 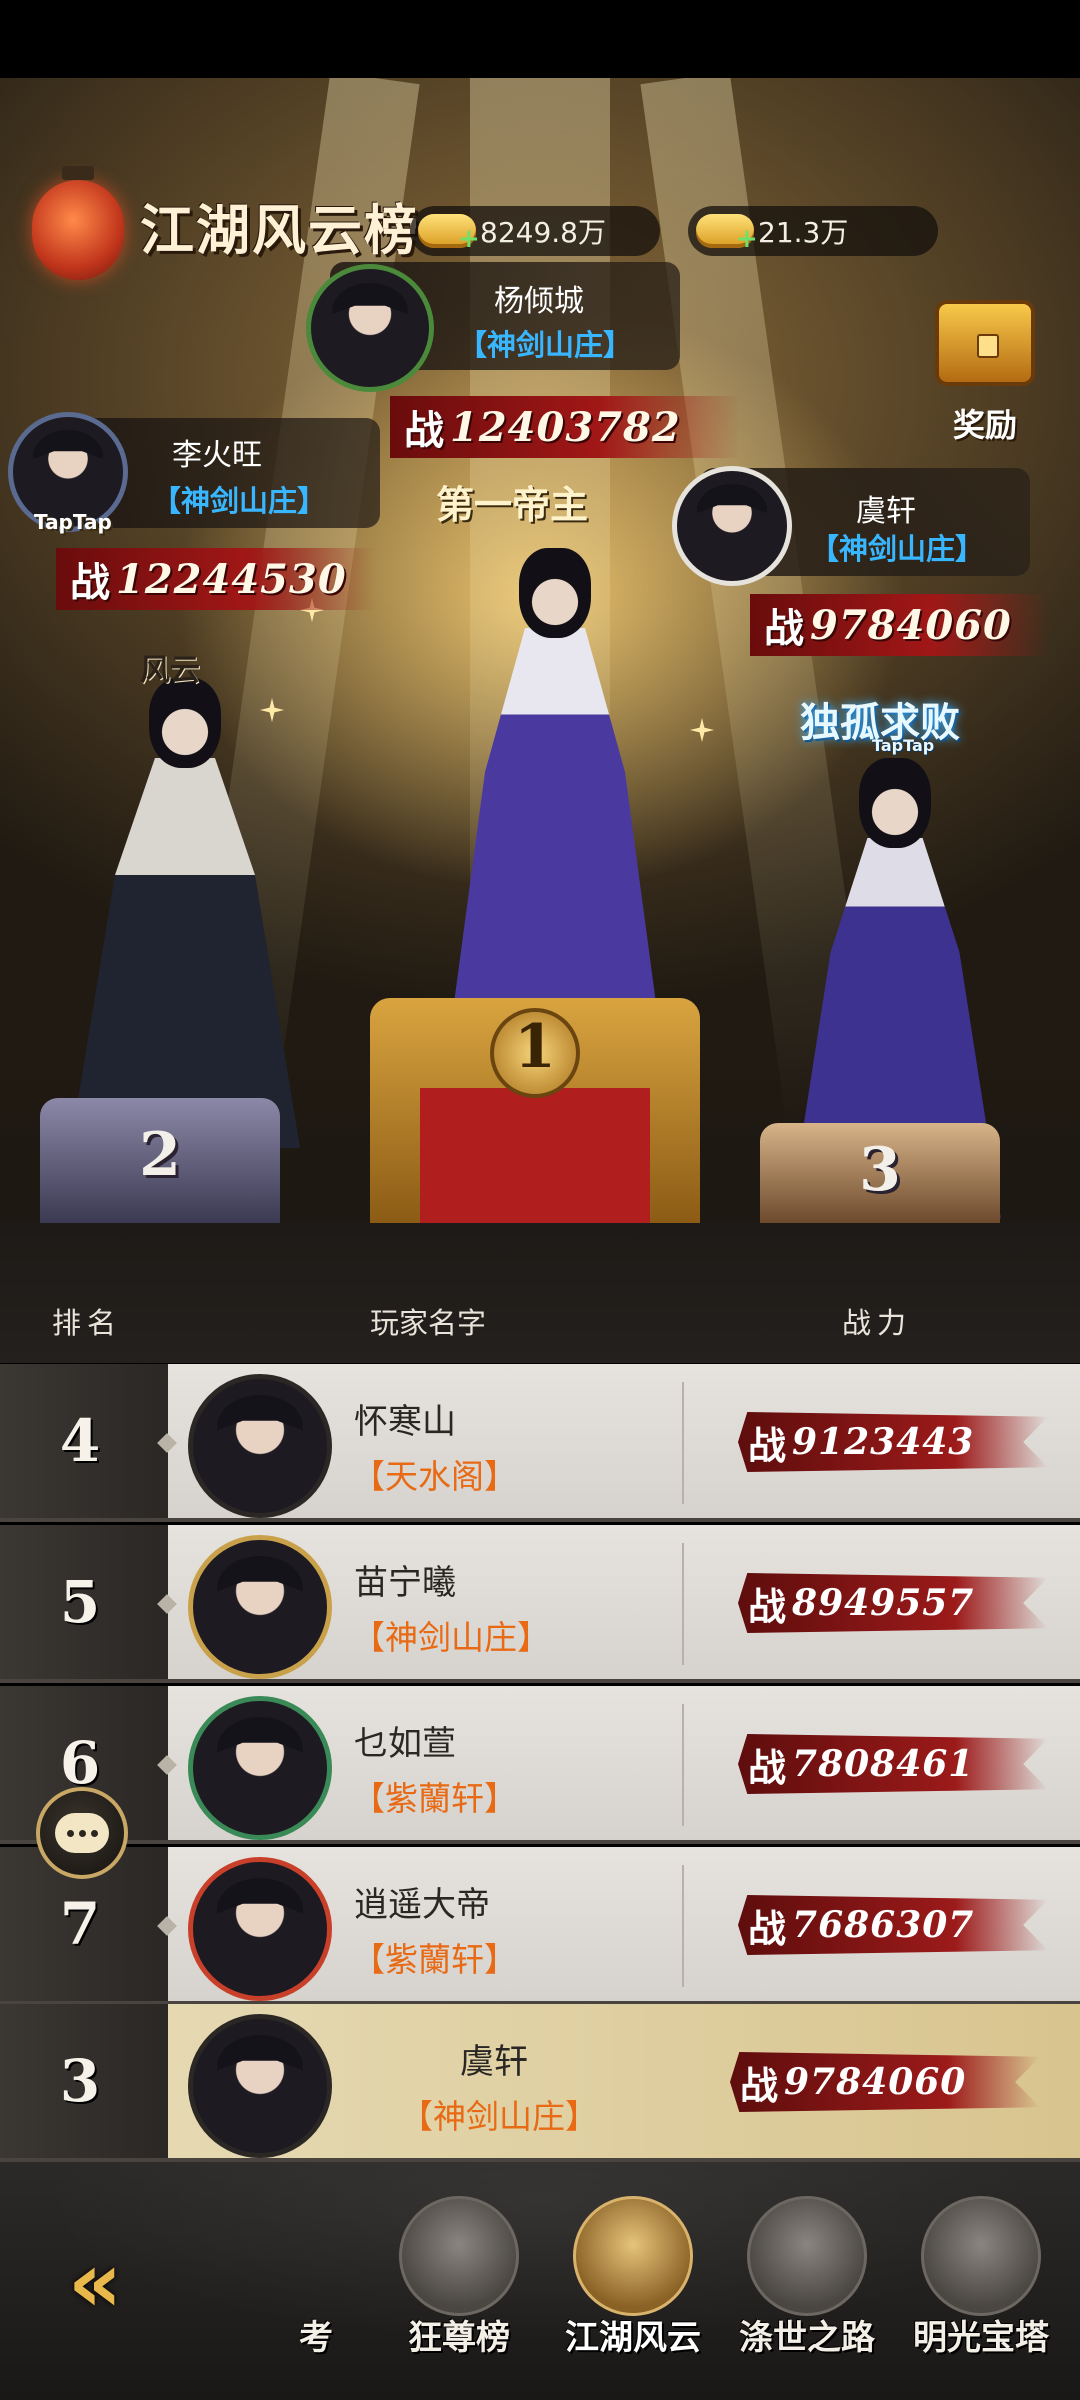 What do you see at coordinates (732, 526) in the screenshot?
I see `avatar-third` at bounding box center [732, 526].